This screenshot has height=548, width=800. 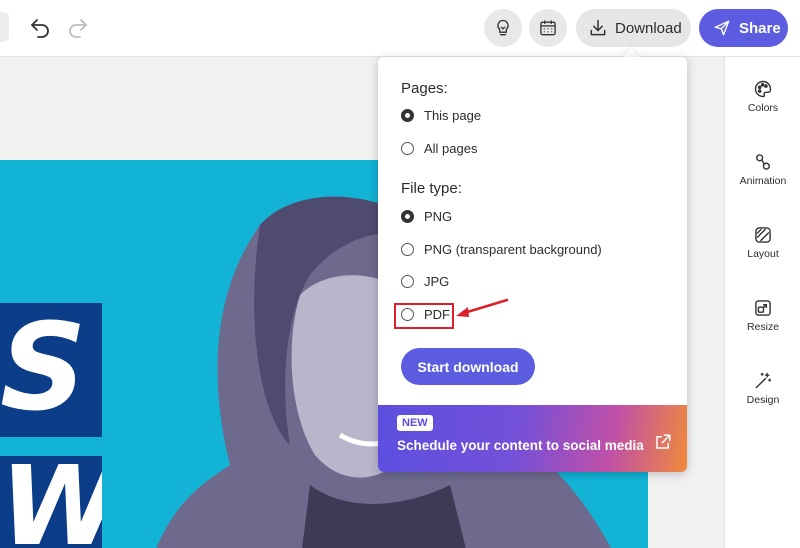 I want to click on send-icon, so click(x=722, y=28).